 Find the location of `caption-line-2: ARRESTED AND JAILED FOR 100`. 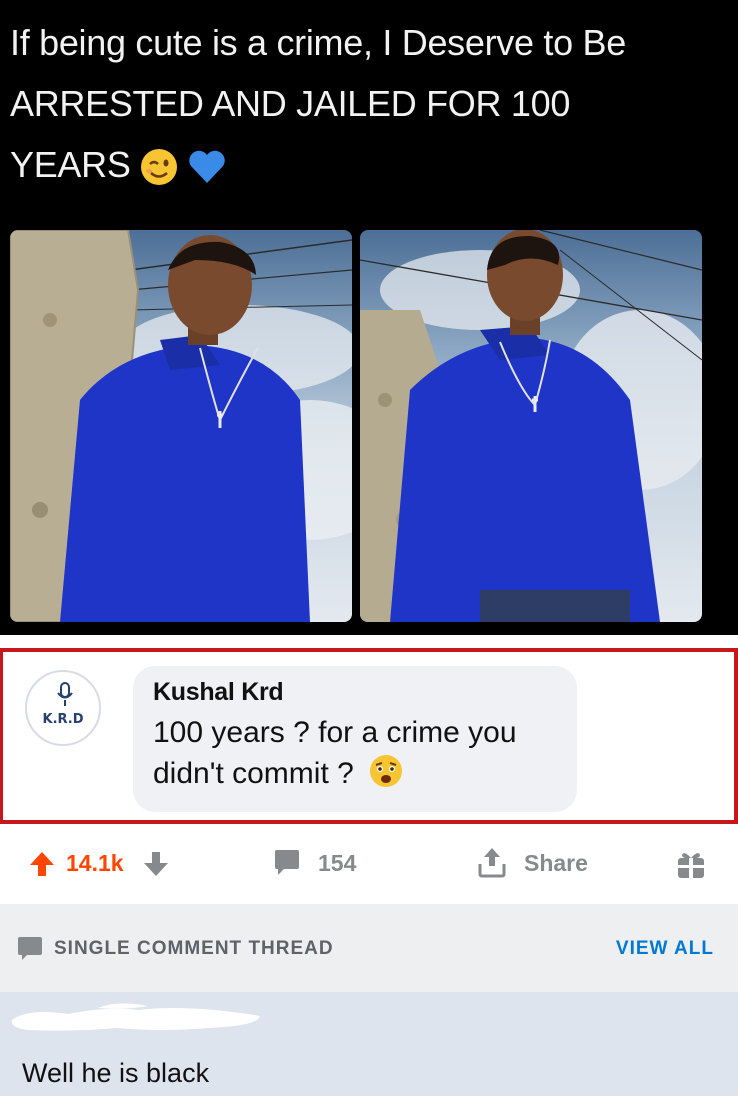

caption-line-2: ARRESTED AND JAILED FOR 100 is located at coordinates (290, 103).